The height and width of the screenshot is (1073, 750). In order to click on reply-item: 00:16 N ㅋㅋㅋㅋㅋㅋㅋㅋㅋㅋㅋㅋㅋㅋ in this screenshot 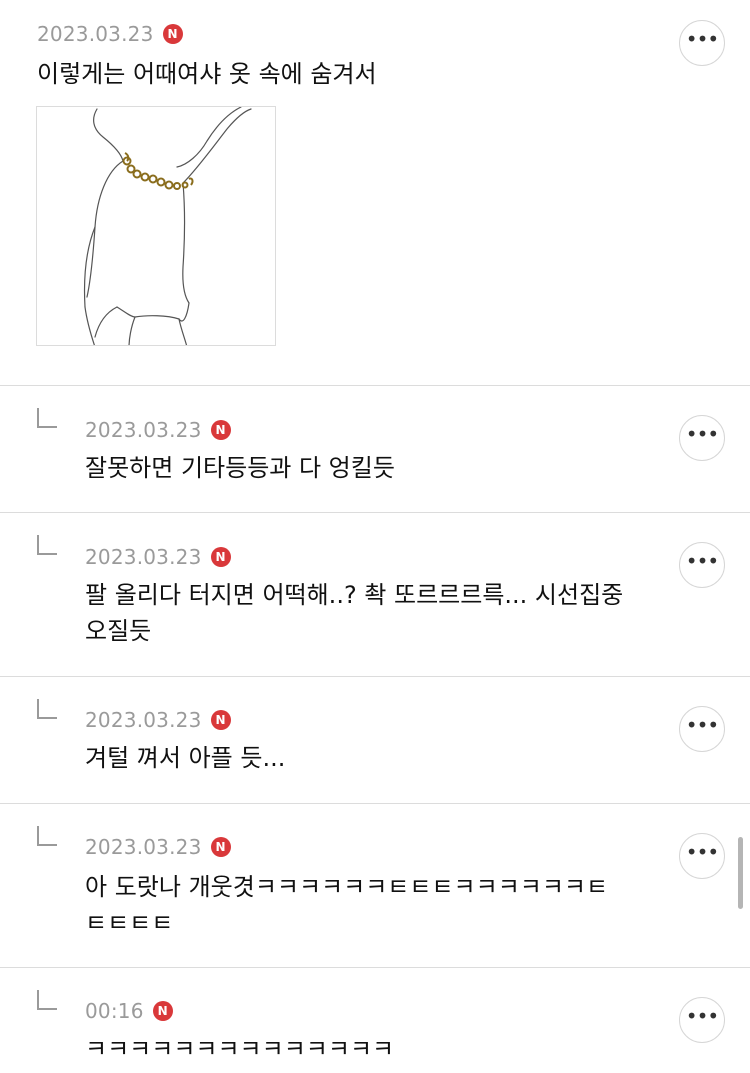, I will do `click(375, 1020)`.